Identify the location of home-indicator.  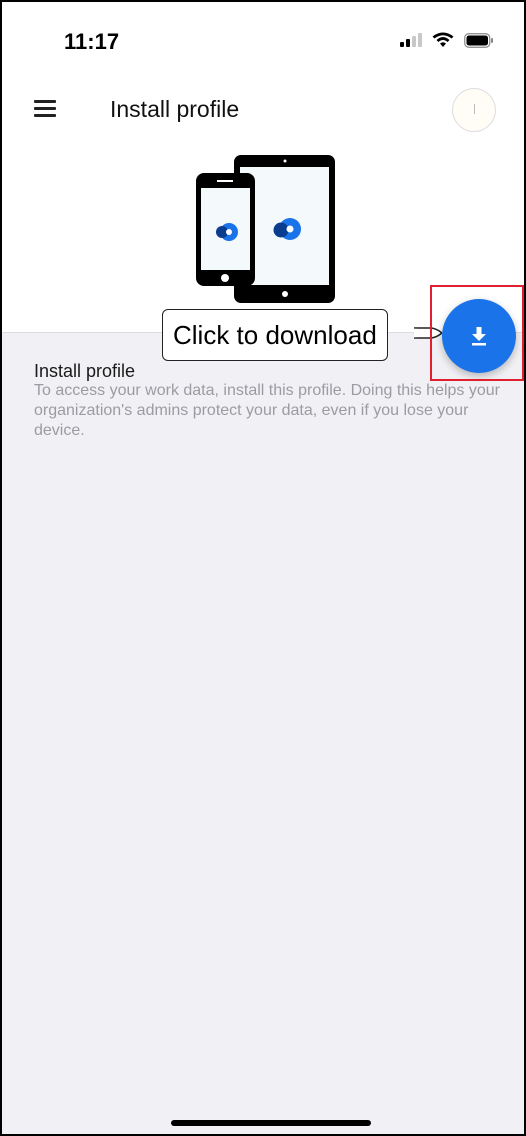
(271, 1123).